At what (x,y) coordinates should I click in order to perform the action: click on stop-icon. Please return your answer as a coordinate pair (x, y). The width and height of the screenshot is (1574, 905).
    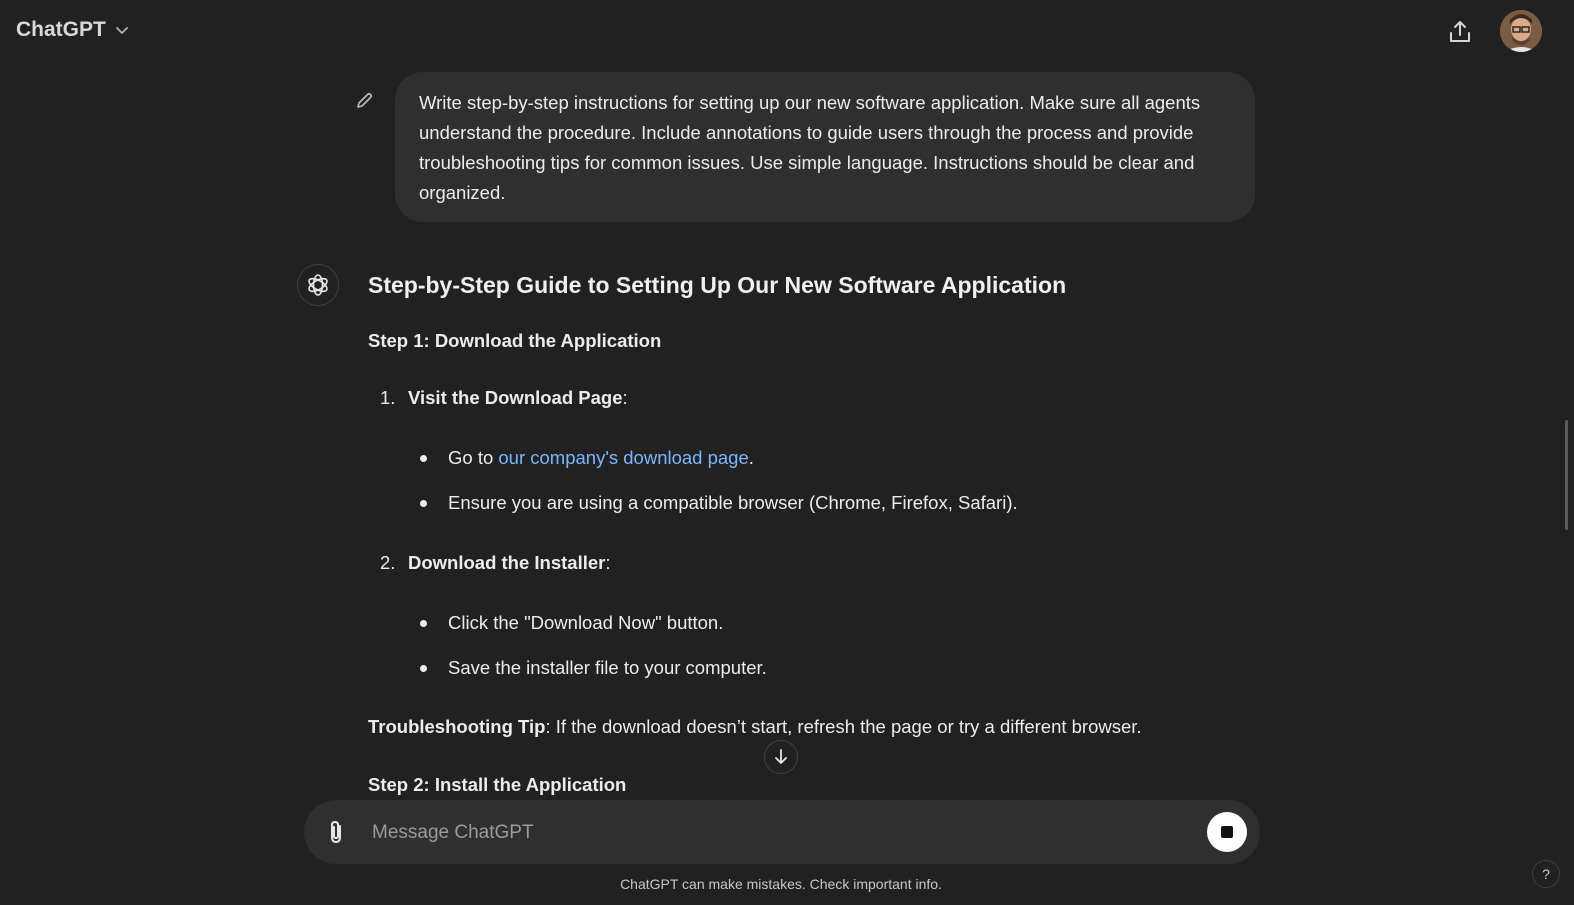
    Looking at the image, I should click on (1227, 832).